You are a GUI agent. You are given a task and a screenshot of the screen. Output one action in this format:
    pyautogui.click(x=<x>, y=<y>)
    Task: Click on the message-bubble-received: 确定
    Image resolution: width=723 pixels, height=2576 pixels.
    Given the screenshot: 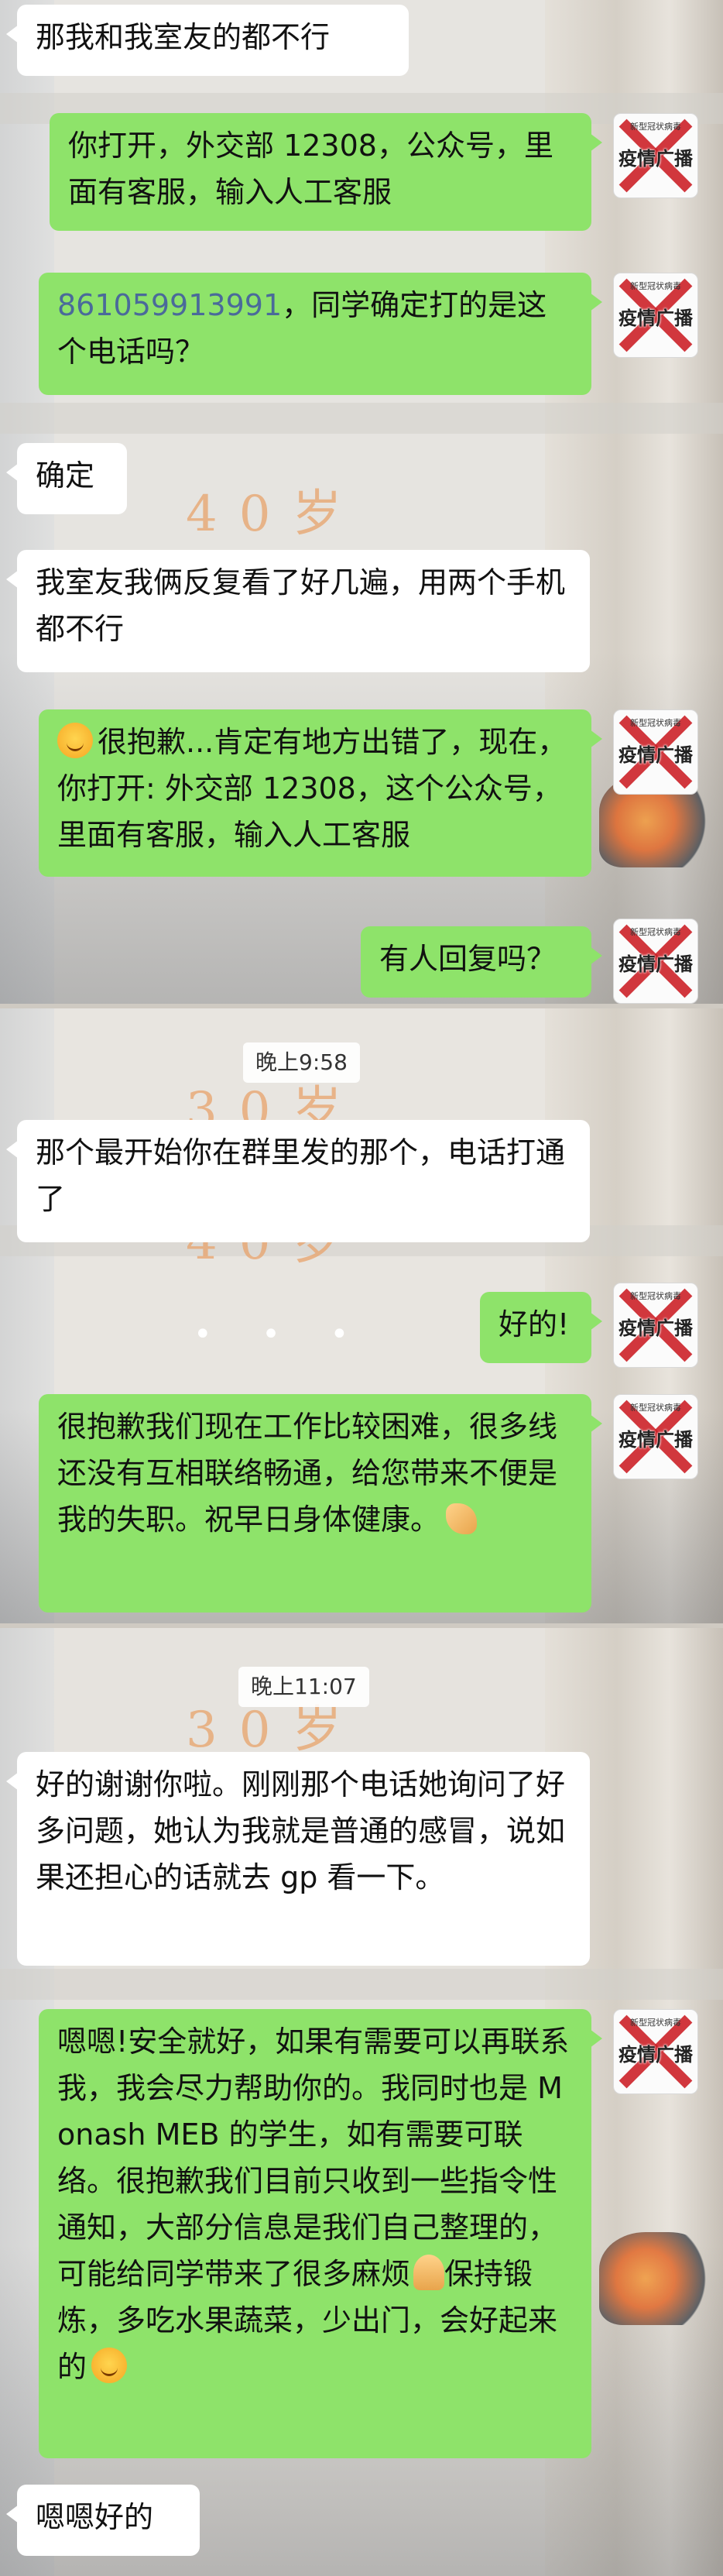 What is the action you would take?
    pyautogui.click(x=66, y=478)
    